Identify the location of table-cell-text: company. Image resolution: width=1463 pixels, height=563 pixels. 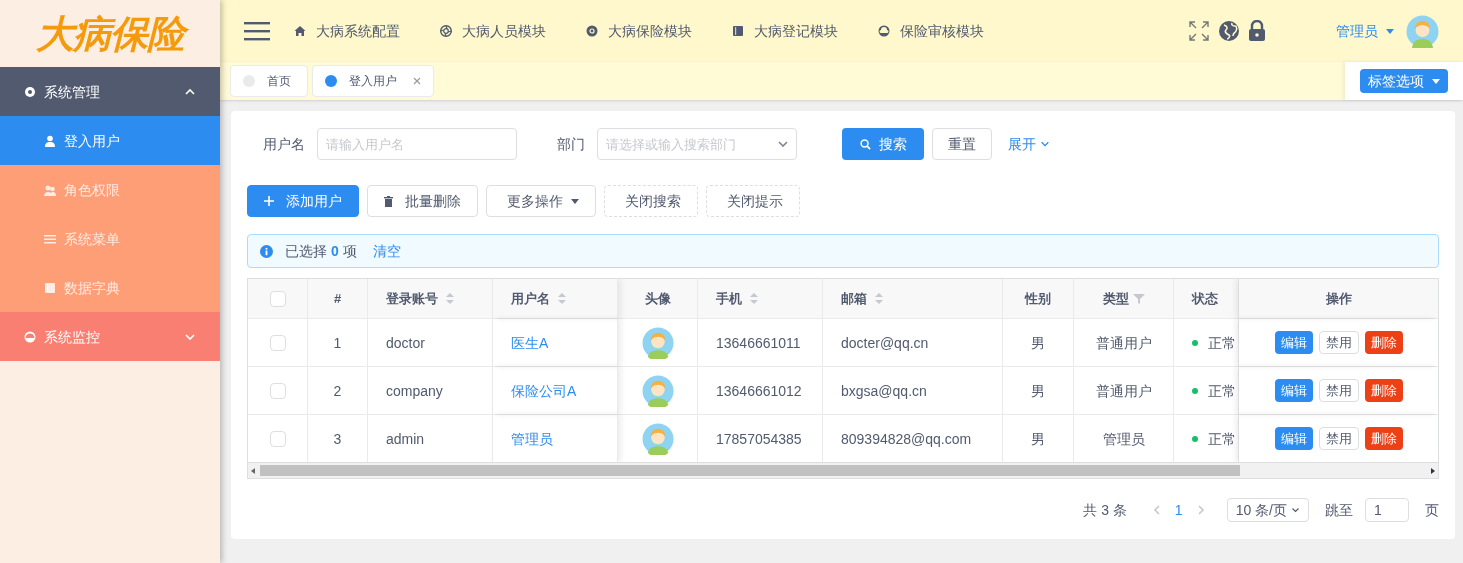
(414, 391).